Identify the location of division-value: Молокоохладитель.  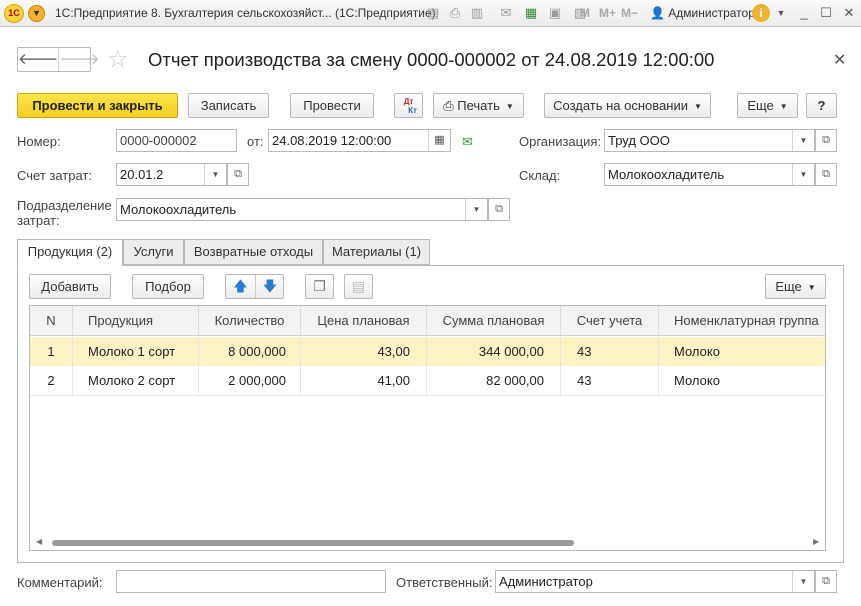
(178, 209).